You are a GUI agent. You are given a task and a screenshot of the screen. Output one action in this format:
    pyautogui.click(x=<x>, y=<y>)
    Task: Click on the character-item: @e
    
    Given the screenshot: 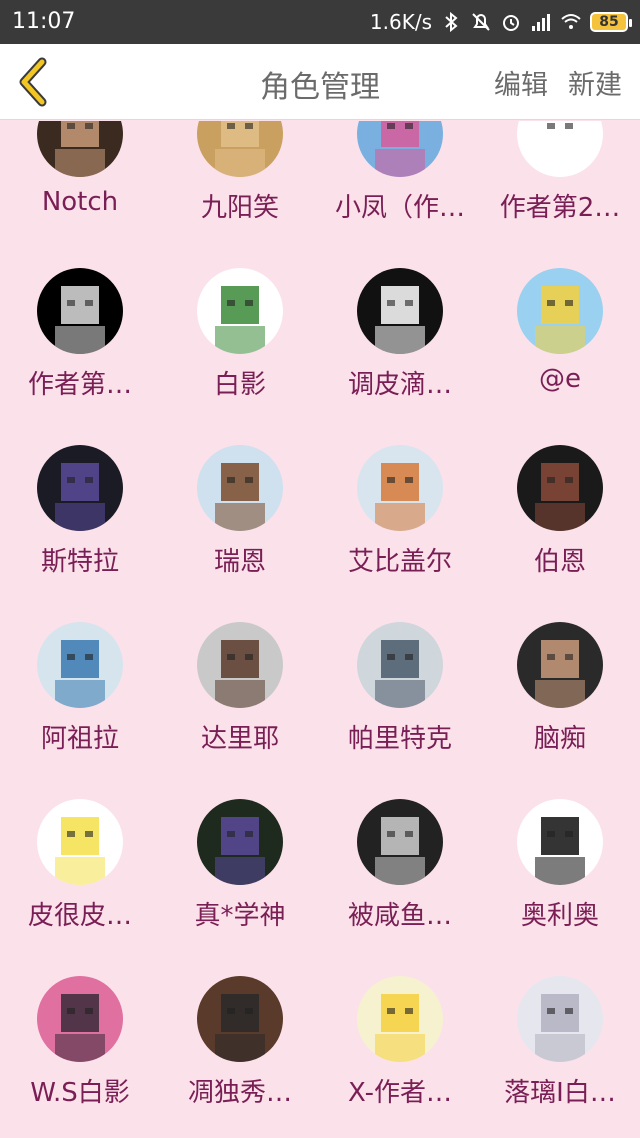 What is the action you would take?
    pyautogui.click(x=560, y=348)
    